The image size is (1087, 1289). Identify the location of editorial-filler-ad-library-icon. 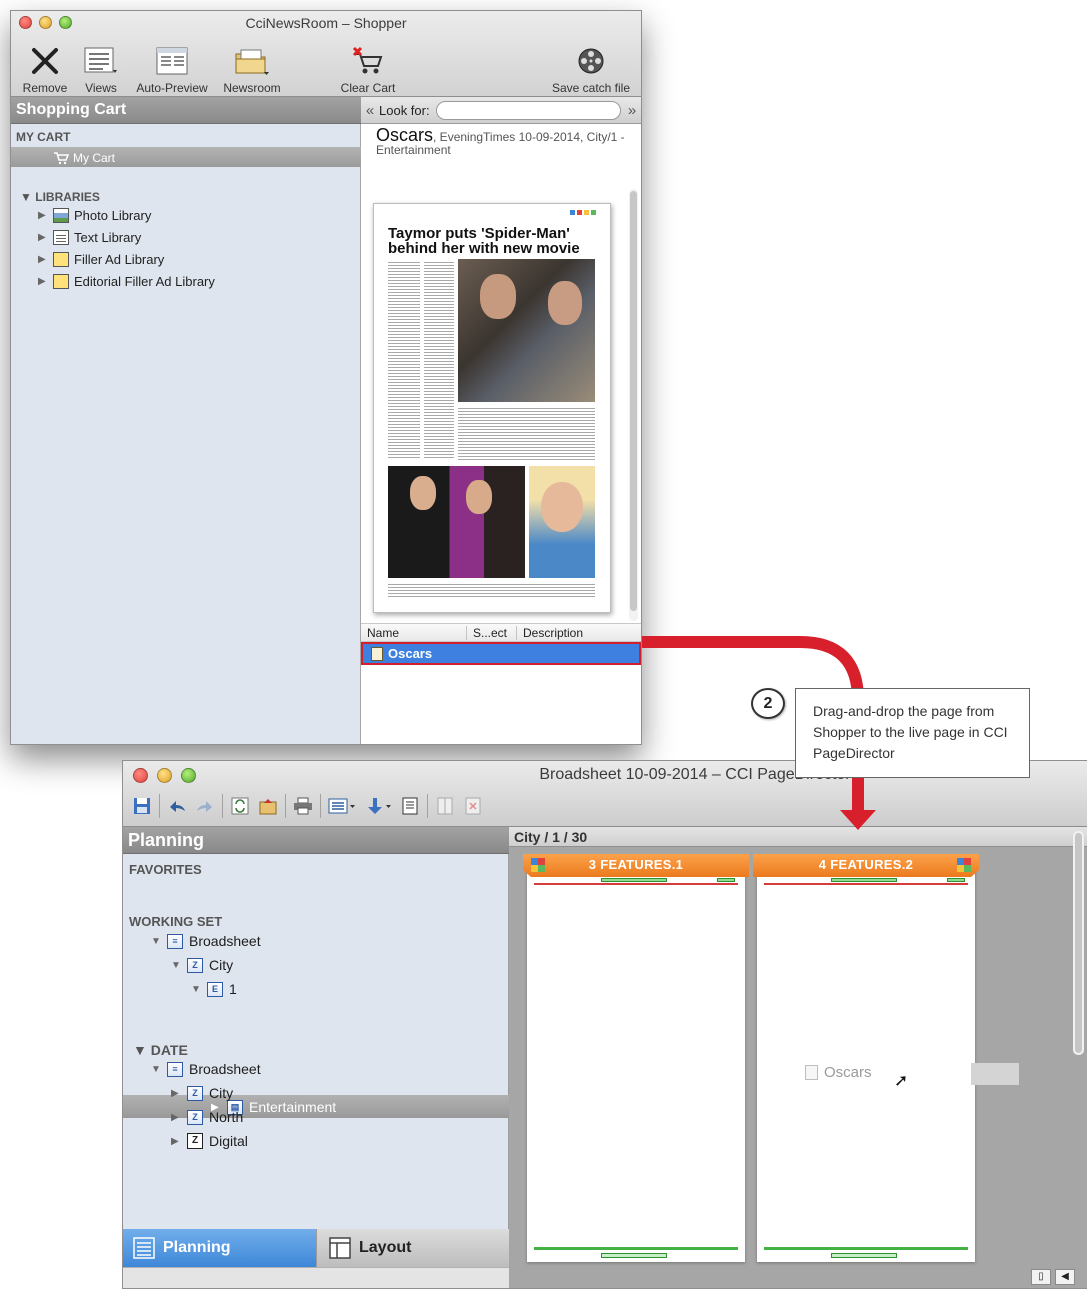
(61, 281).